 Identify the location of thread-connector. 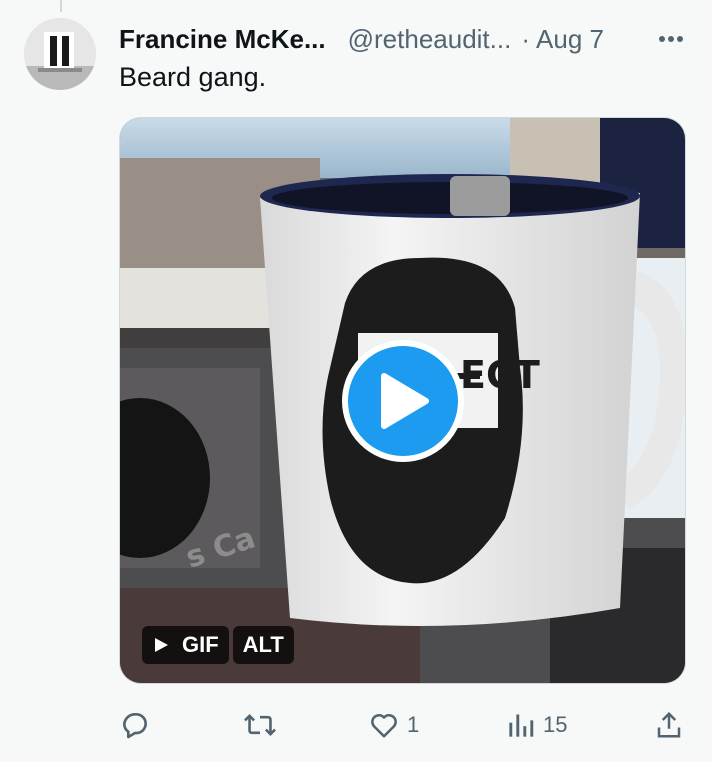
(61, 6).